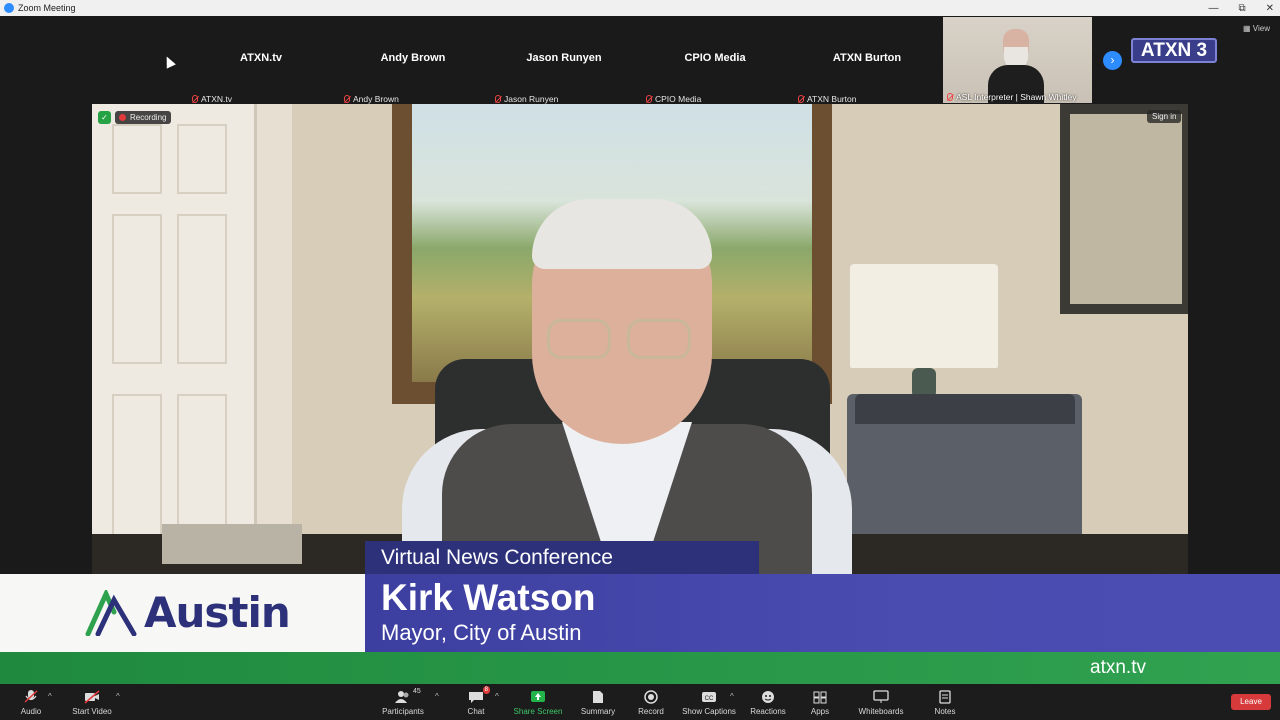 The width and height of the screenshot is (1280, 720). What do you see at coordinates (640, 668) in the screenshot?
I see `url-bar` at bounding box center [640, 668].